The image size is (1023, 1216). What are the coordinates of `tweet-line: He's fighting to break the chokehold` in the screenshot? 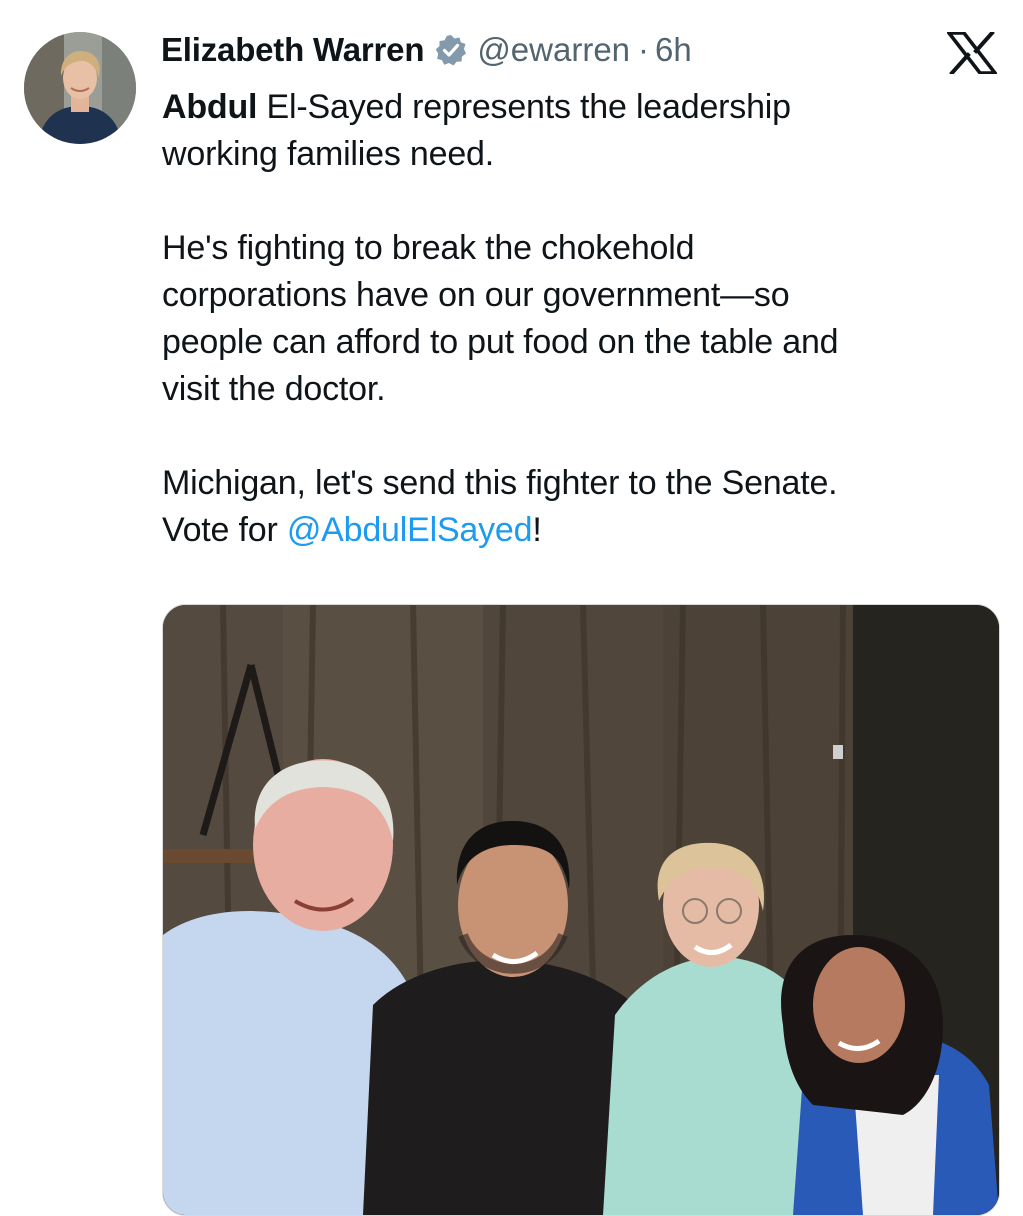 It's located at (428, 248).